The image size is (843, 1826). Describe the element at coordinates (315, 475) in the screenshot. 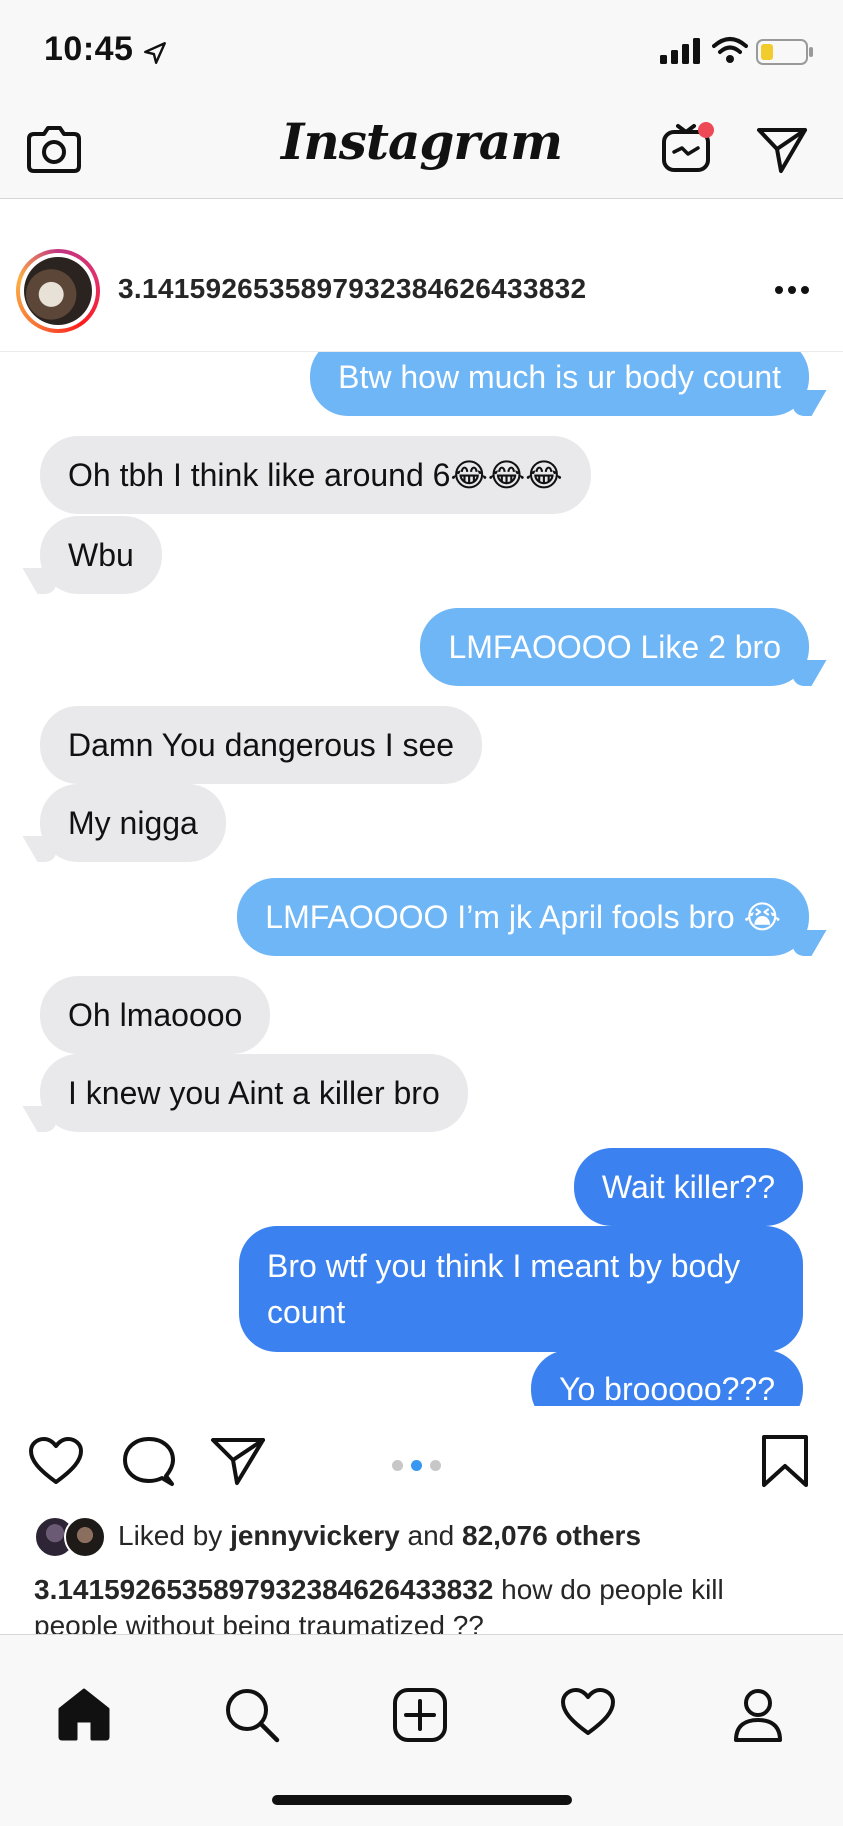

I see `message-bubble-received: Oh tbh I think like around 6😂😂😂` at that location.